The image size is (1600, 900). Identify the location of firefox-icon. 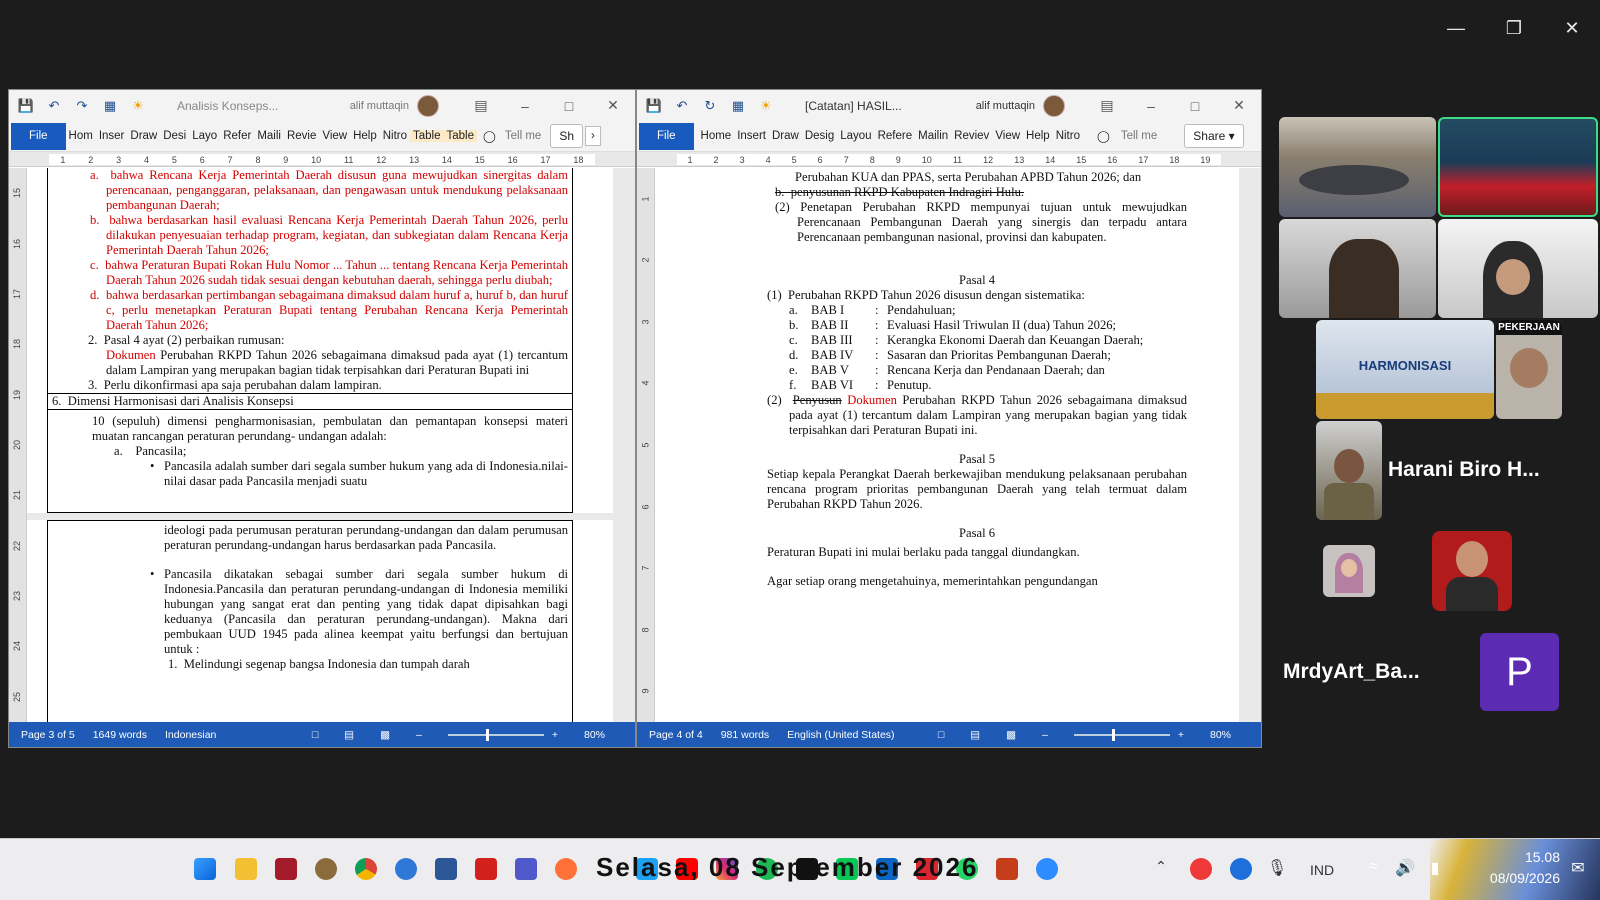
(566, 869).